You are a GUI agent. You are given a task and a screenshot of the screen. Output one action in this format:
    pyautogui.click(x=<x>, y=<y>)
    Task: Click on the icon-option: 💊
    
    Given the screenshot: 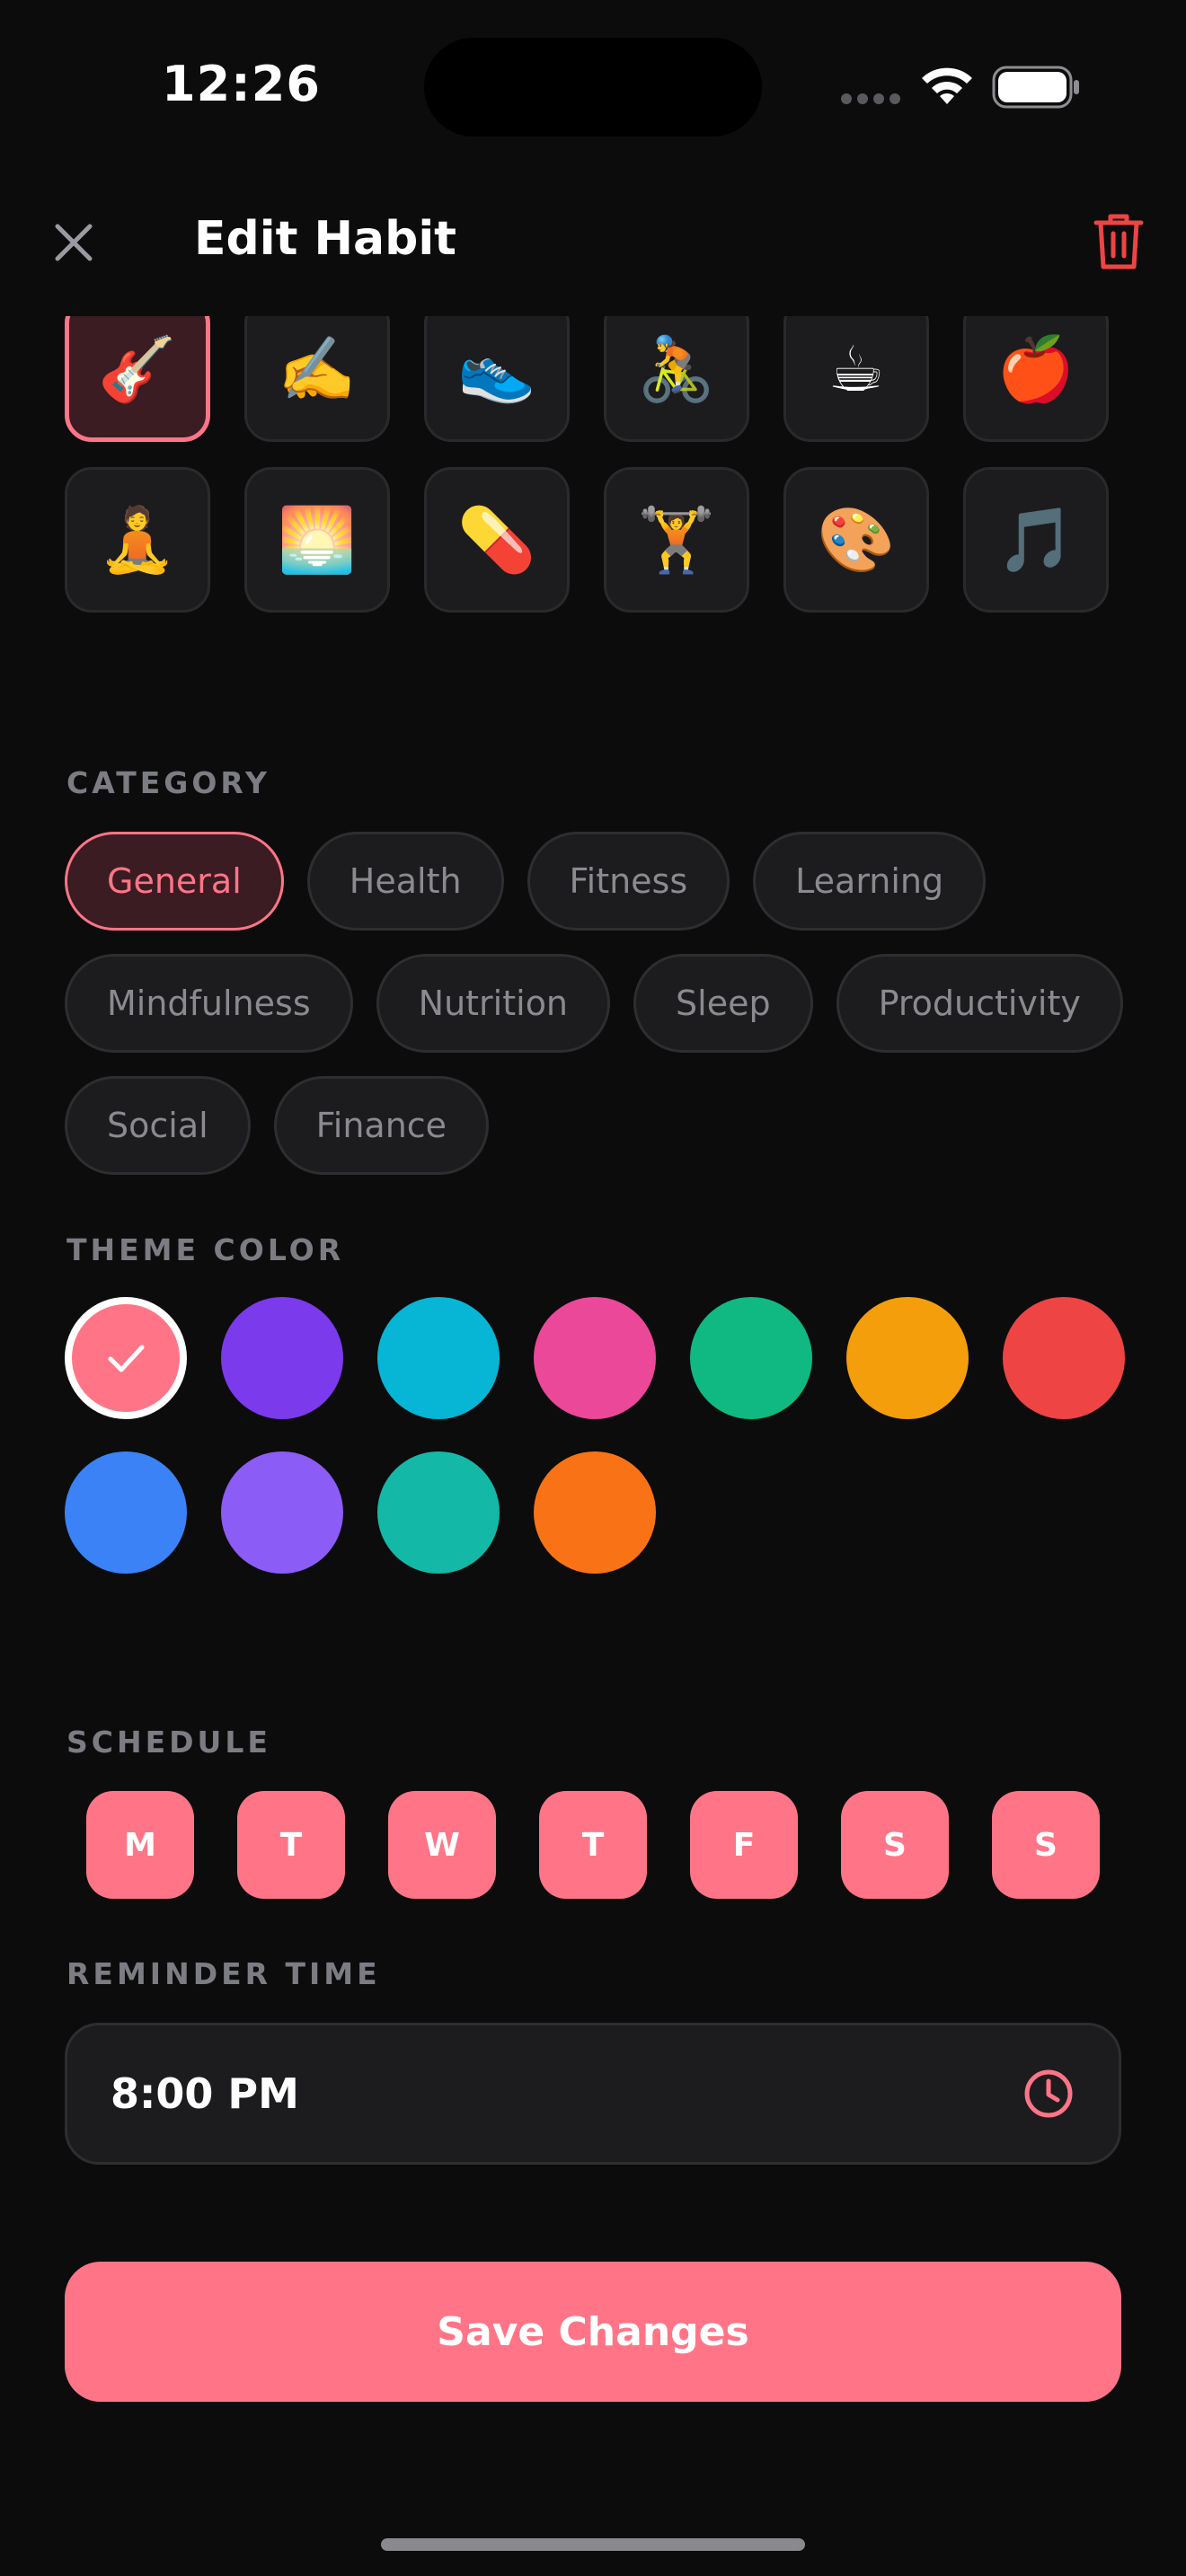 What is the action you would take?
    pyautogui.click(x=497, y=540)
    